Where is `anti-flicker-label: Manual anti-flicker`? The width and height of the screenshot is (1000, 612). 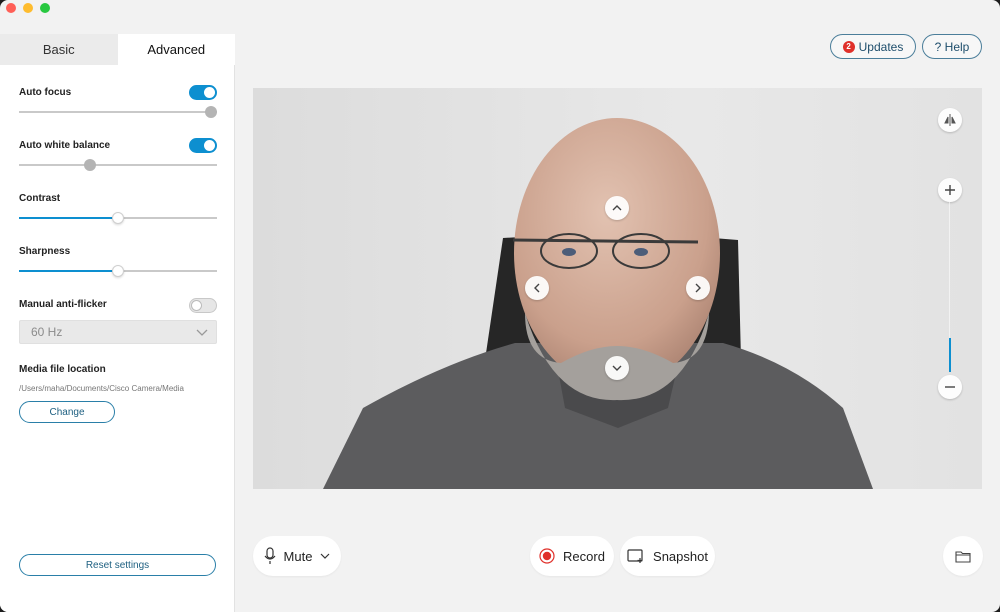
anti-flicker-label: Manual anti-flicker is located at coordinates (63, 304).